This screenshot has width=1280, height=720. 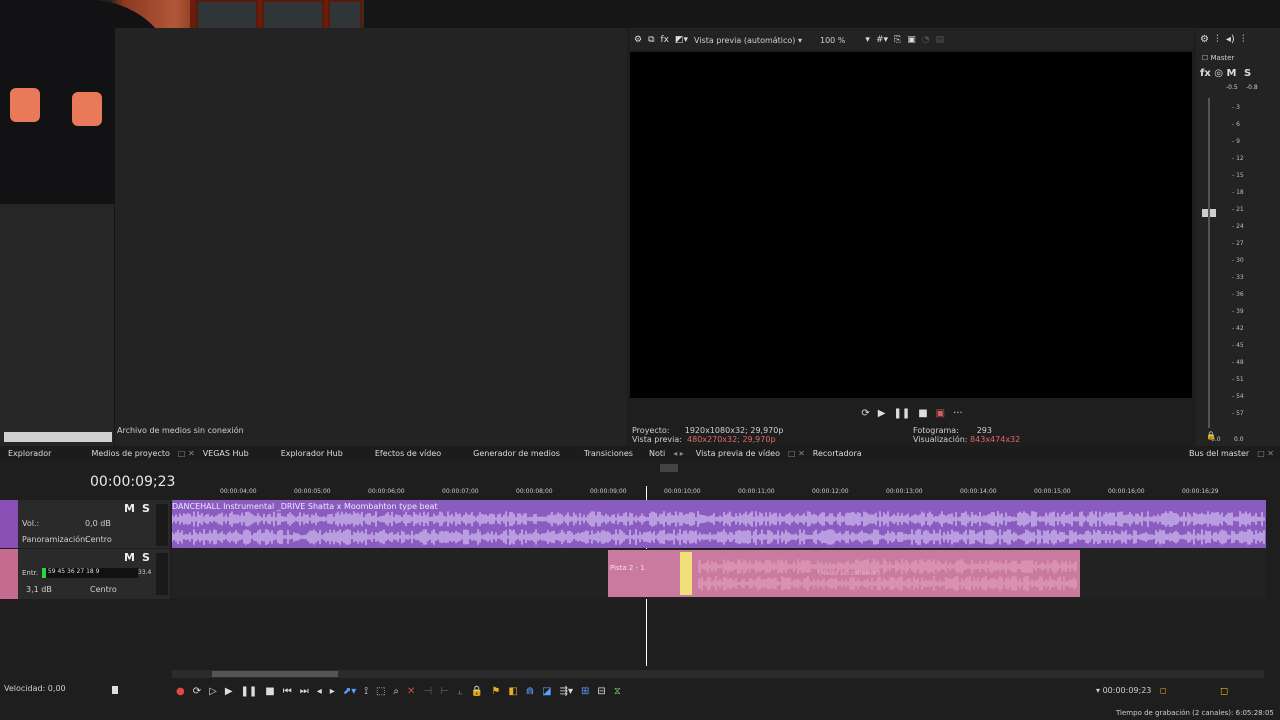 What do you see at coordinates (585, 691) in the screenshot?
I see `lock-envelopes-icon: ⊞` at bounding box center [585, 691].